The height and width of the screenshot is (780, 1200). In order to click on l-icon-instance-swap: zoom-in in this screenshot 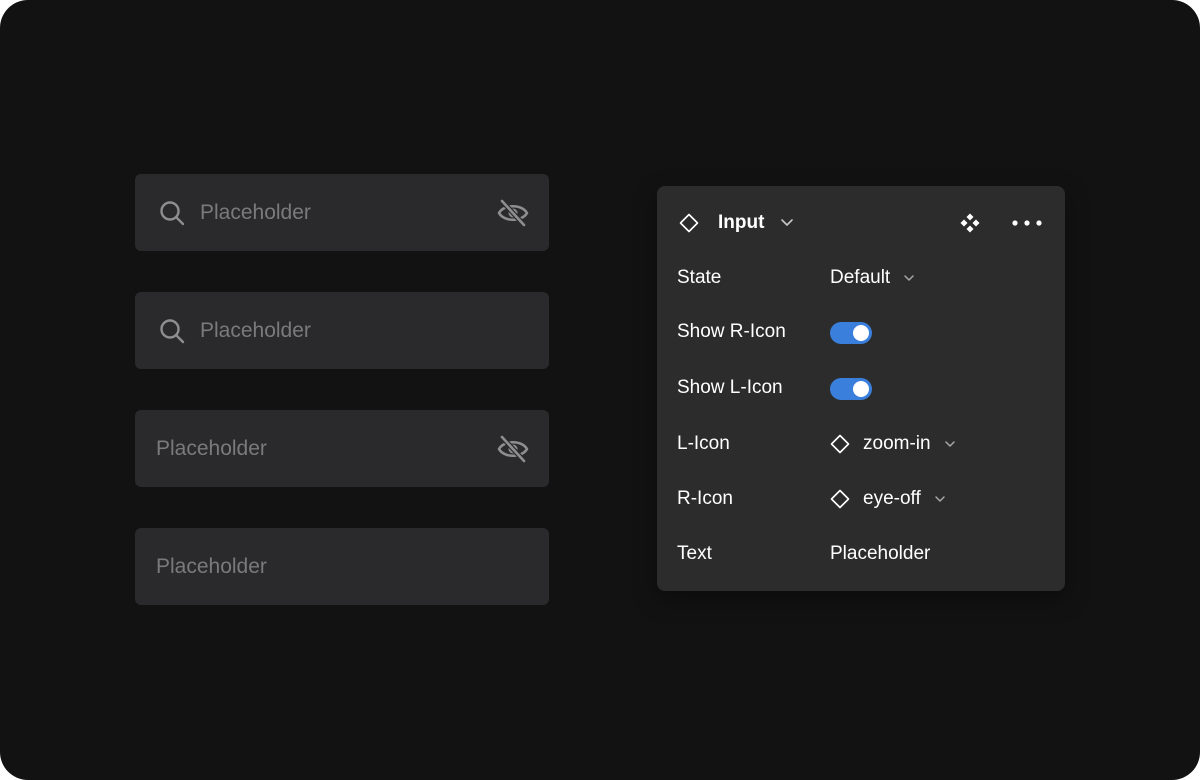, I will do `click(893, 444)`.